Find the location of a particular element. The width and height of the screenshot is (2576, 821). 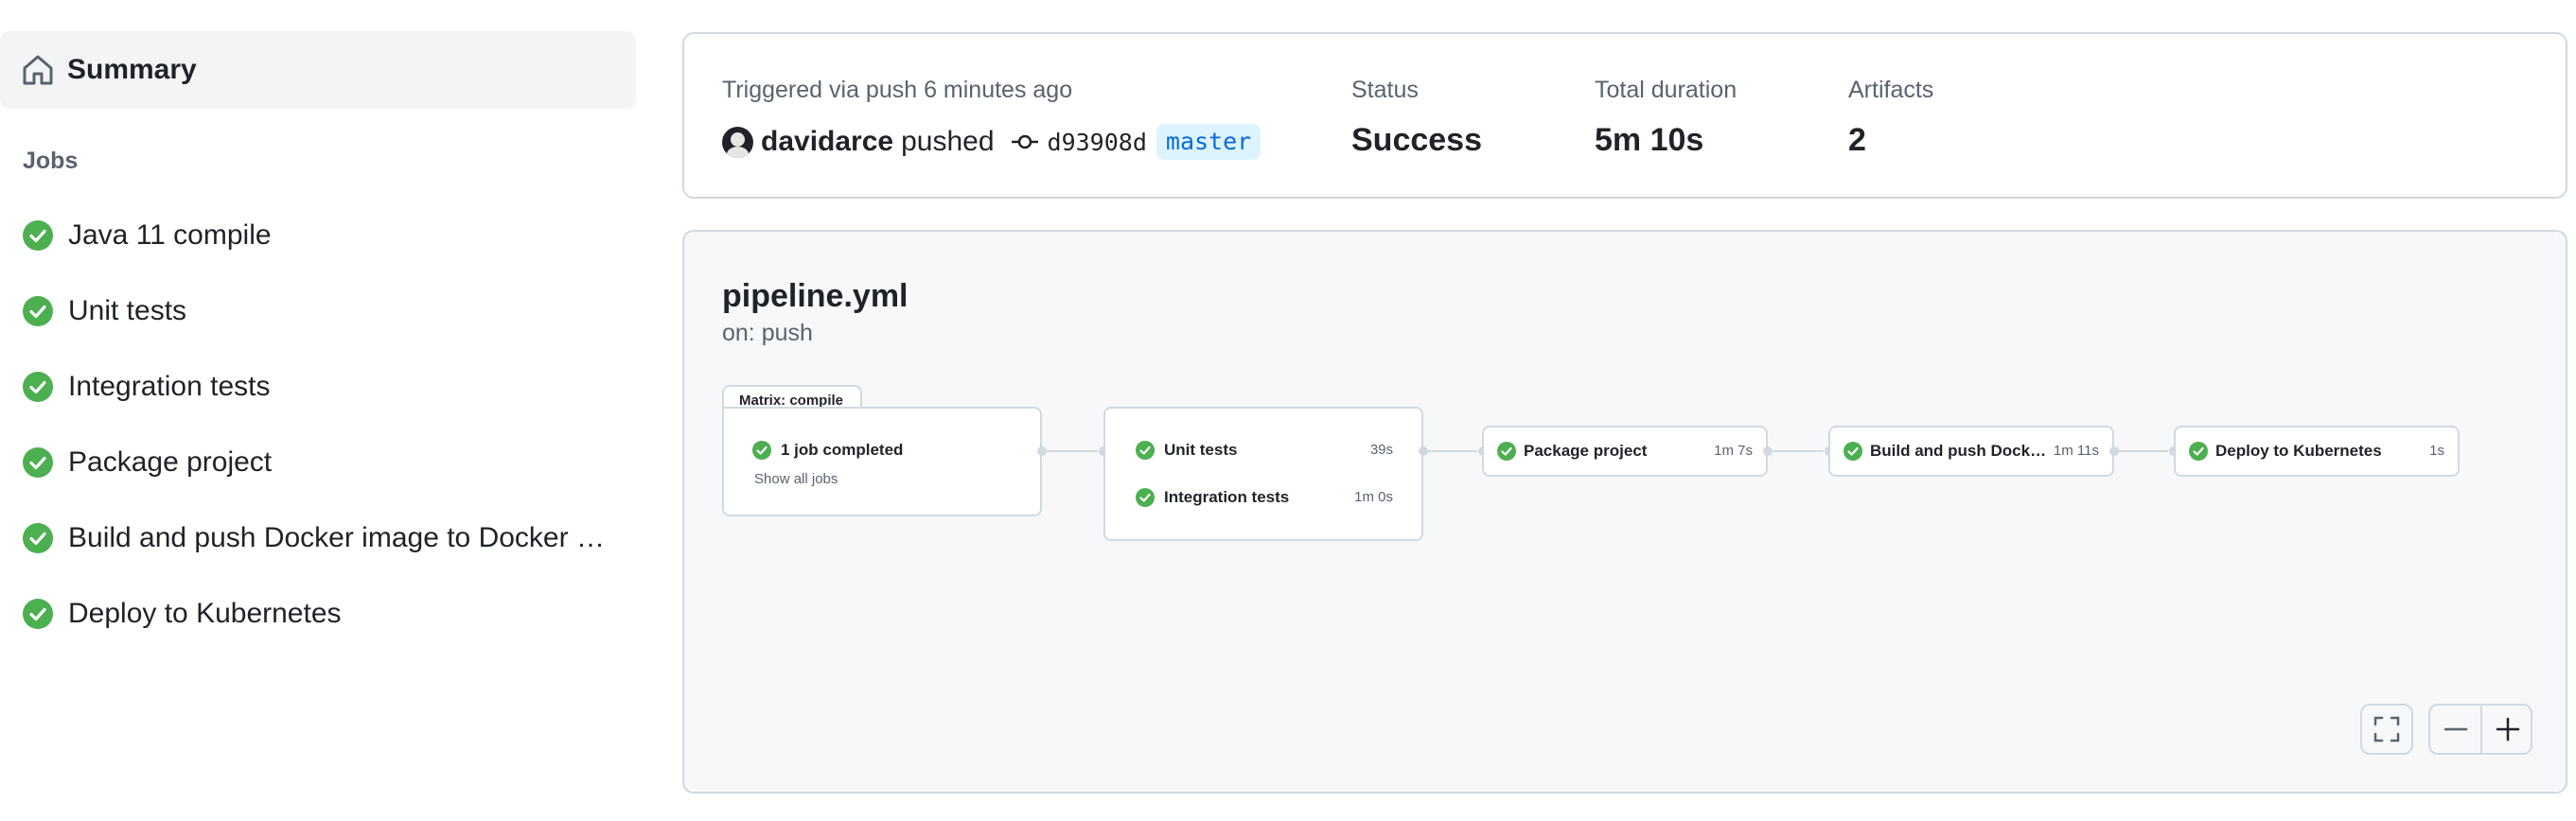

sidebar-job-package-project: Package project is located at coordinates (318, 464).